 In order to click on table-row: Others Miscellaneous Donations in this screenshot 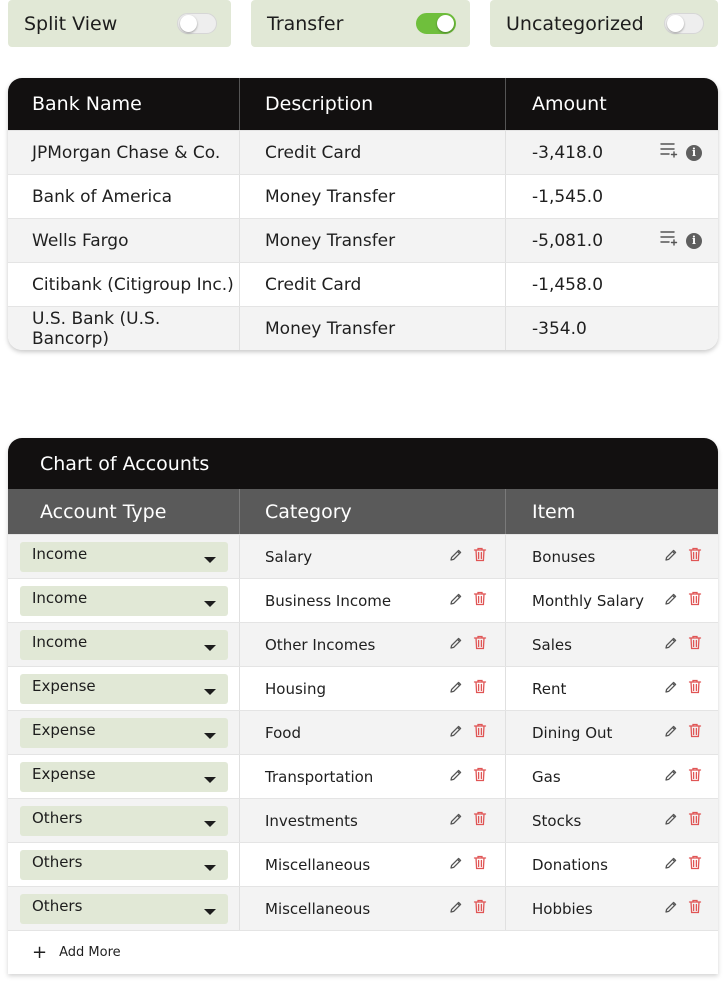, I will do `click(363, 864)`.